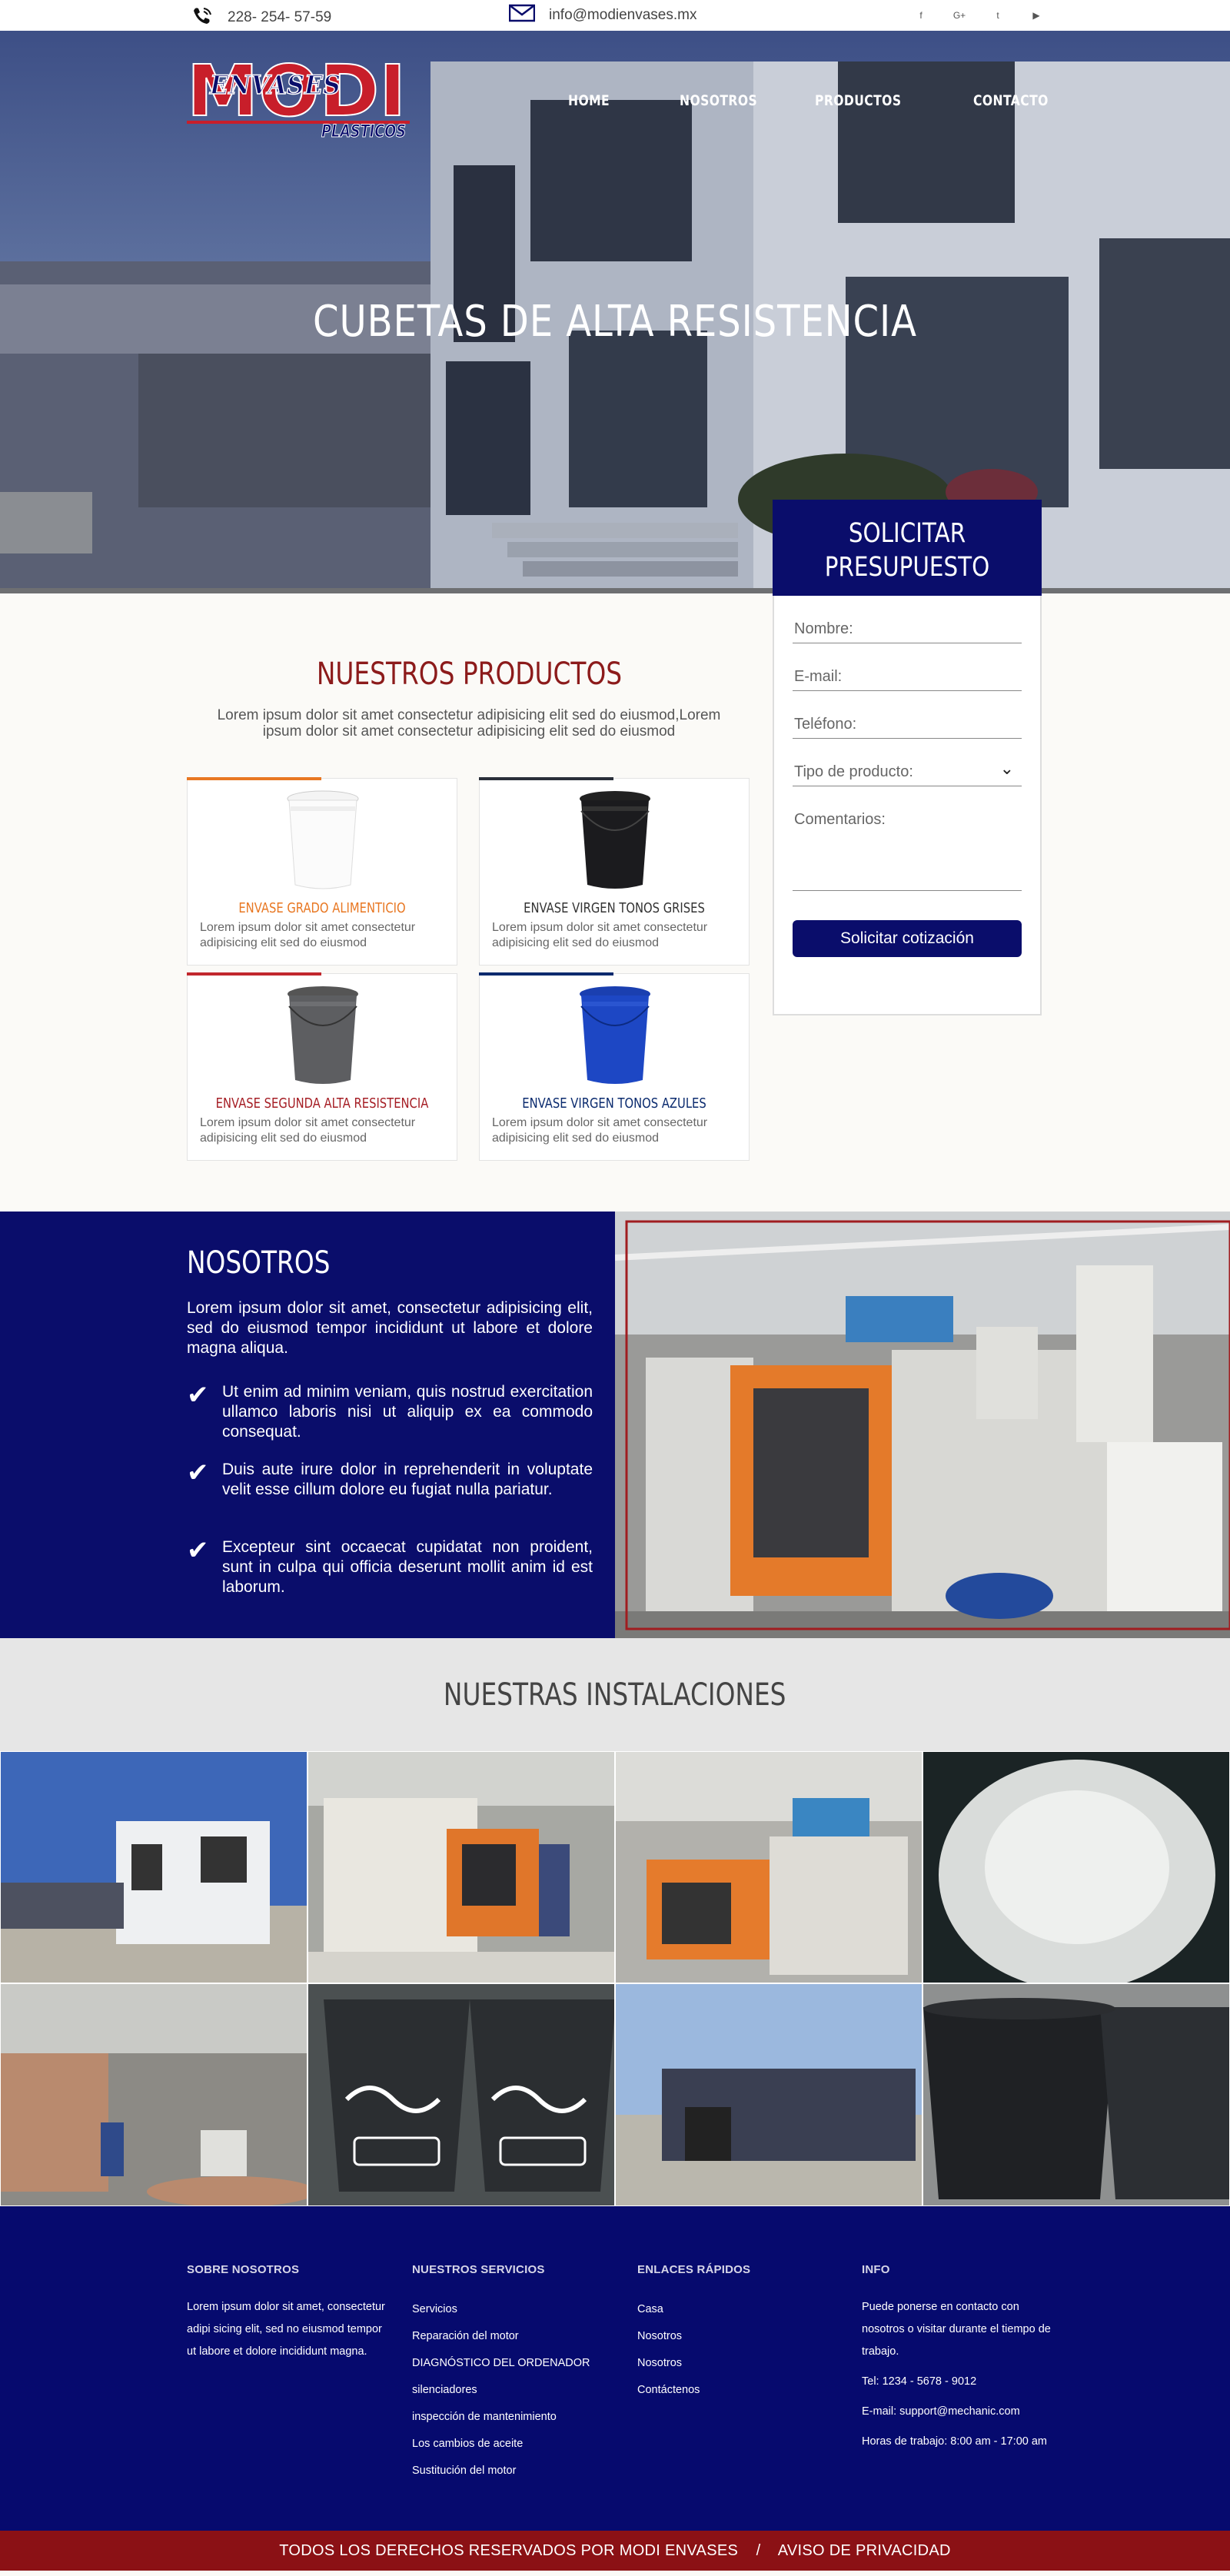 The height and width of the screenshot is (2576, 1230). I want to click on footer-quick-link: Casa, so click(737, 2309).